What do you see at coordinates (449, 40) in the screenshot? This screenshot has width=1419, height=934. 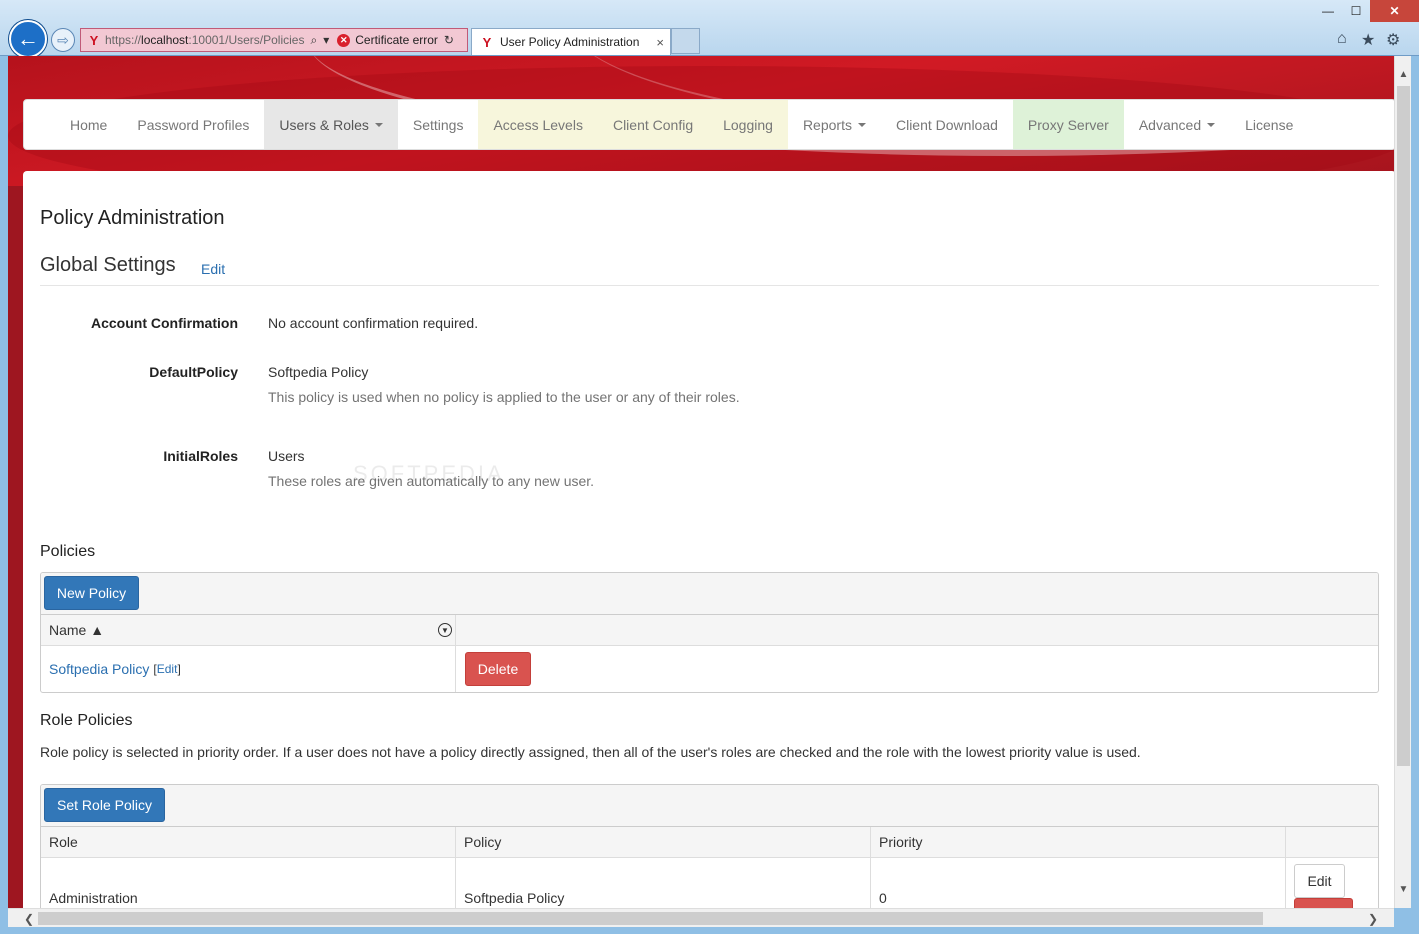 I see `refresh-icon: ↻` at bounding box center [449, 40].